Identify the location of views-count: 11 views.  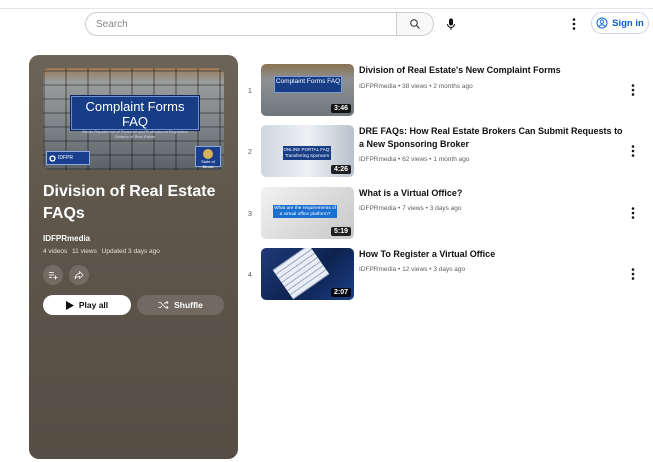
(84, 251).